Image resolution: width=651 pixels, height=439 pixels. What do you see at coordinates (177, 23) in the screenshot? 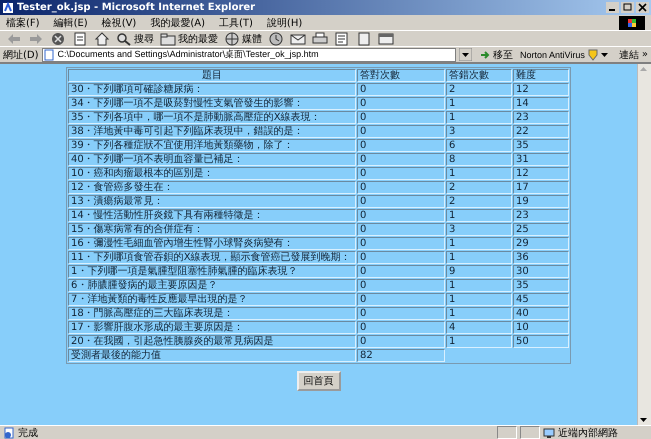
I see `menu-item: 我的最愛(A)` at bounding box center [177, 23].